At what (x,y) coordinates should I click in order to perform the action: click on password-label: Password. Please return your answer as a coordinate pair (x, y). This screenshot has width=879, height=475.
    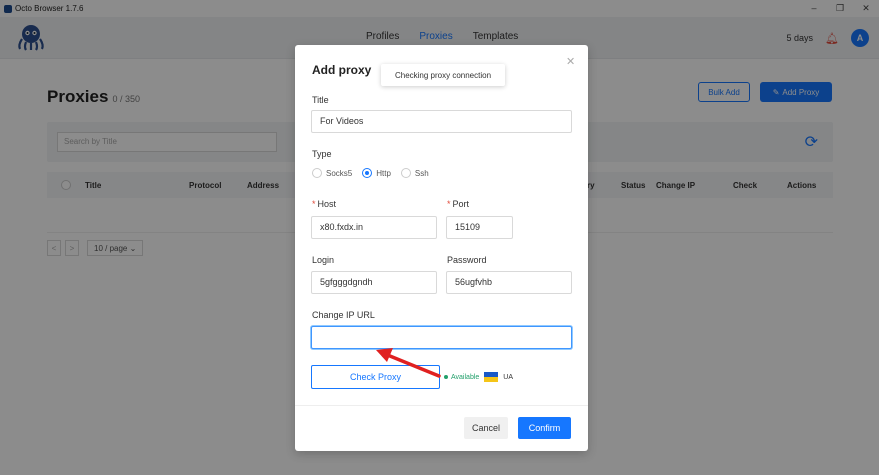
    Looking at the image, I should click on (467, 260).